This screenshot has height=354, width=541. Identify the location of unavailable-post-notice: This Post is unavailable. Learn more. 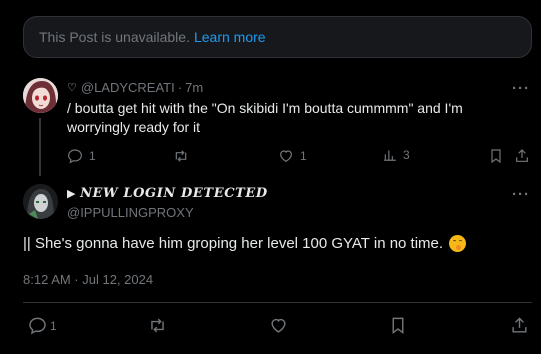
(277, 37).